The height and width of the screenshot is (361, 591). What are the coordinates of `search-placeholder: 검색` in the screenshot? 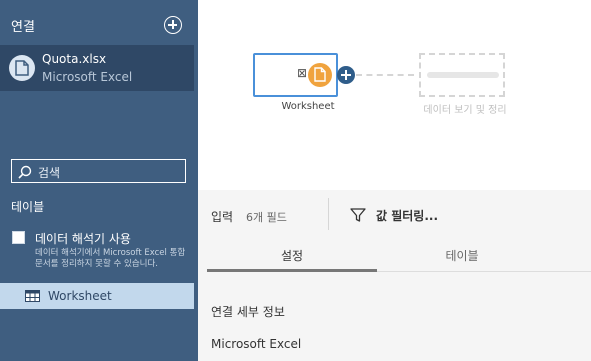 It's located at (49, 173).